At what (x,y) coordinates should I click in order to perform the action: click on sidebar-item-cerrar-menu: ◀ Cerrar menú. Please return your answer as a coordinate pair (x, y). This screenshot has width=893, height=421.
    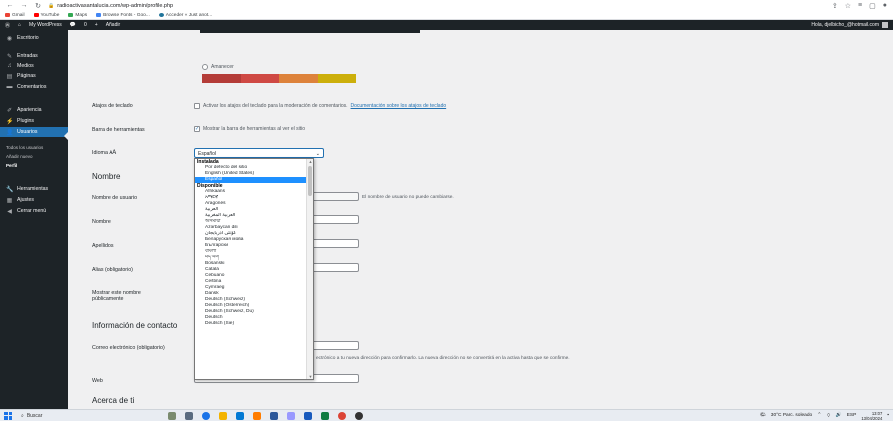
    Looking at the image, I should click on (34, 211).